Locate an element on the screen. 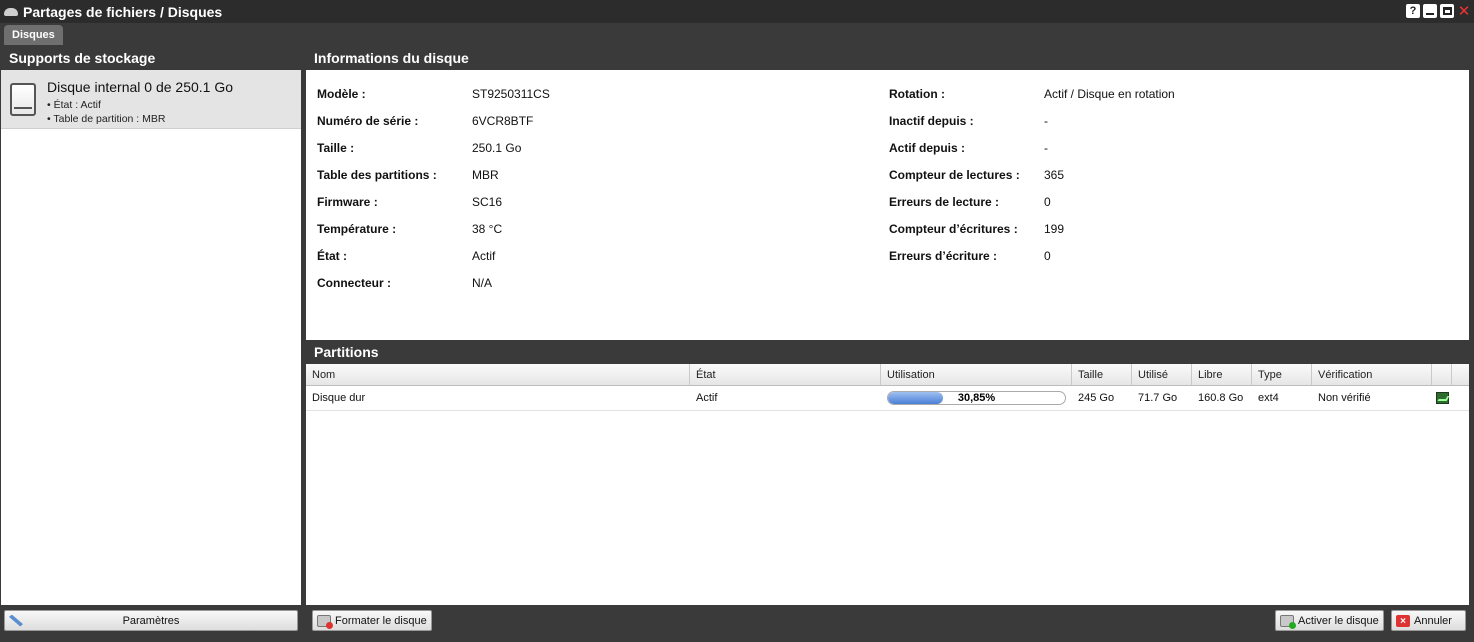  cancel-button: × Annuler is located at coordinates (1428, 620).